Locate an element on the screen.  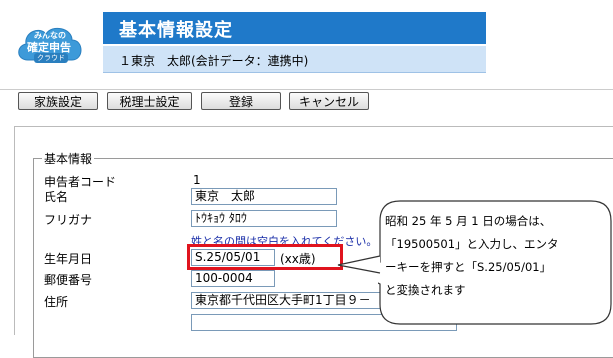
section-legend: 基本情報 is located at coordinates (68, 158).